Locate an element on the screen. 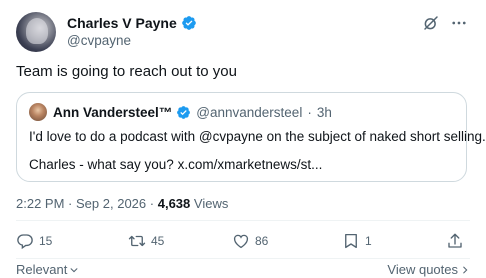 This screenshot has height=278, width=486. tweet-date: Sep 2, 2026 is located at coordinates (111, 203).